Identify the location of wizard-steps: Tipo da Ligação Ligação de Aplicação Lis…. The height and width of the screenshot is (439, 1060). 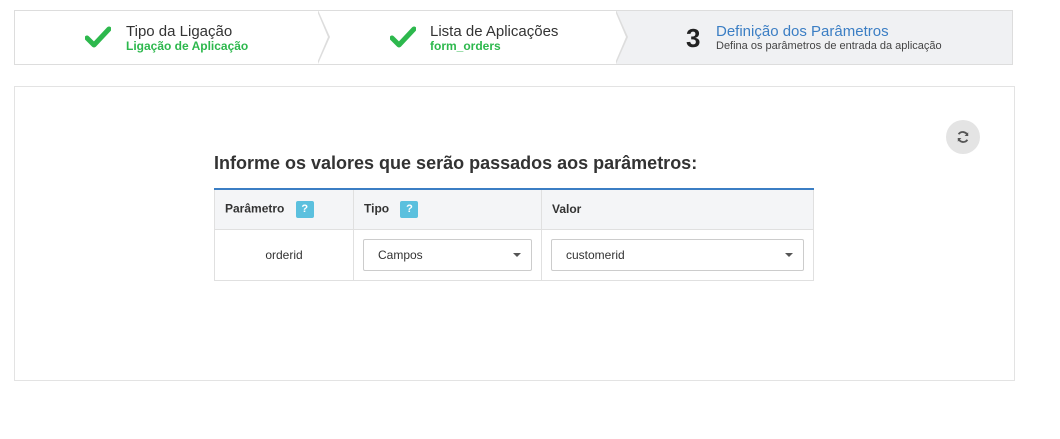
(513, 37).